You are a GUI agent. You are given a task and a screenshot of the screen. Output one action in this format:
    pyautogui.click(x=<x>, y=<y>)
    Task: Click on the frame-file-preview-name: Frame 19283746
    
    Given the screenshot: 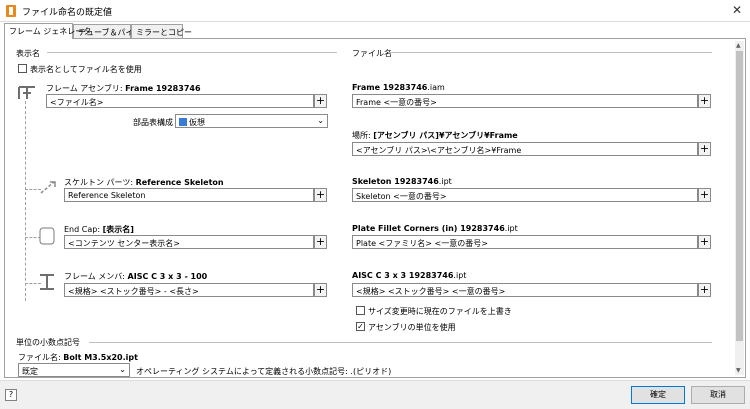 What is the action you would take?
    pyautogui.click(x=390, y=87)
    